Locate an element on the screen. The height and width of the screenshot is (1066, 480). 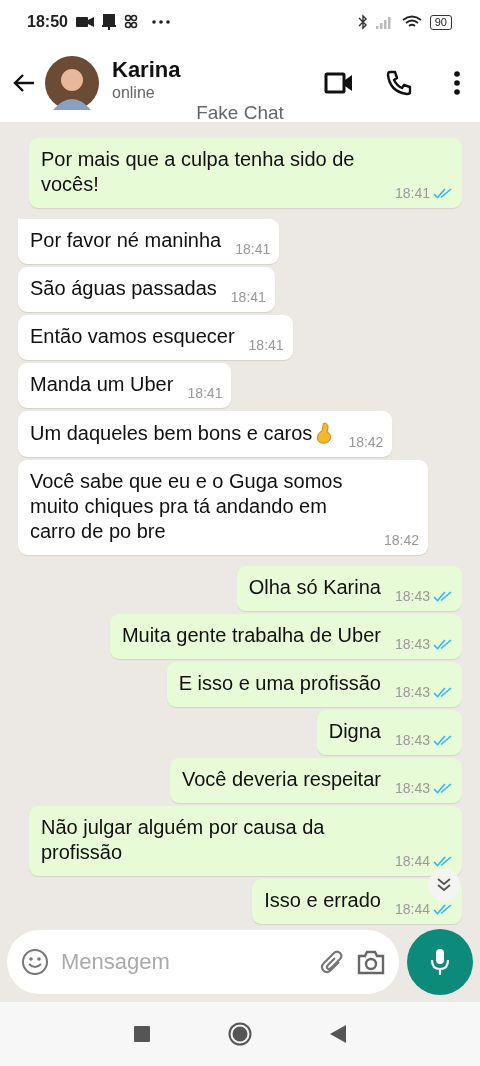
message-text: Muita gente trabalha de Uber is located at coordinates (251, 635).